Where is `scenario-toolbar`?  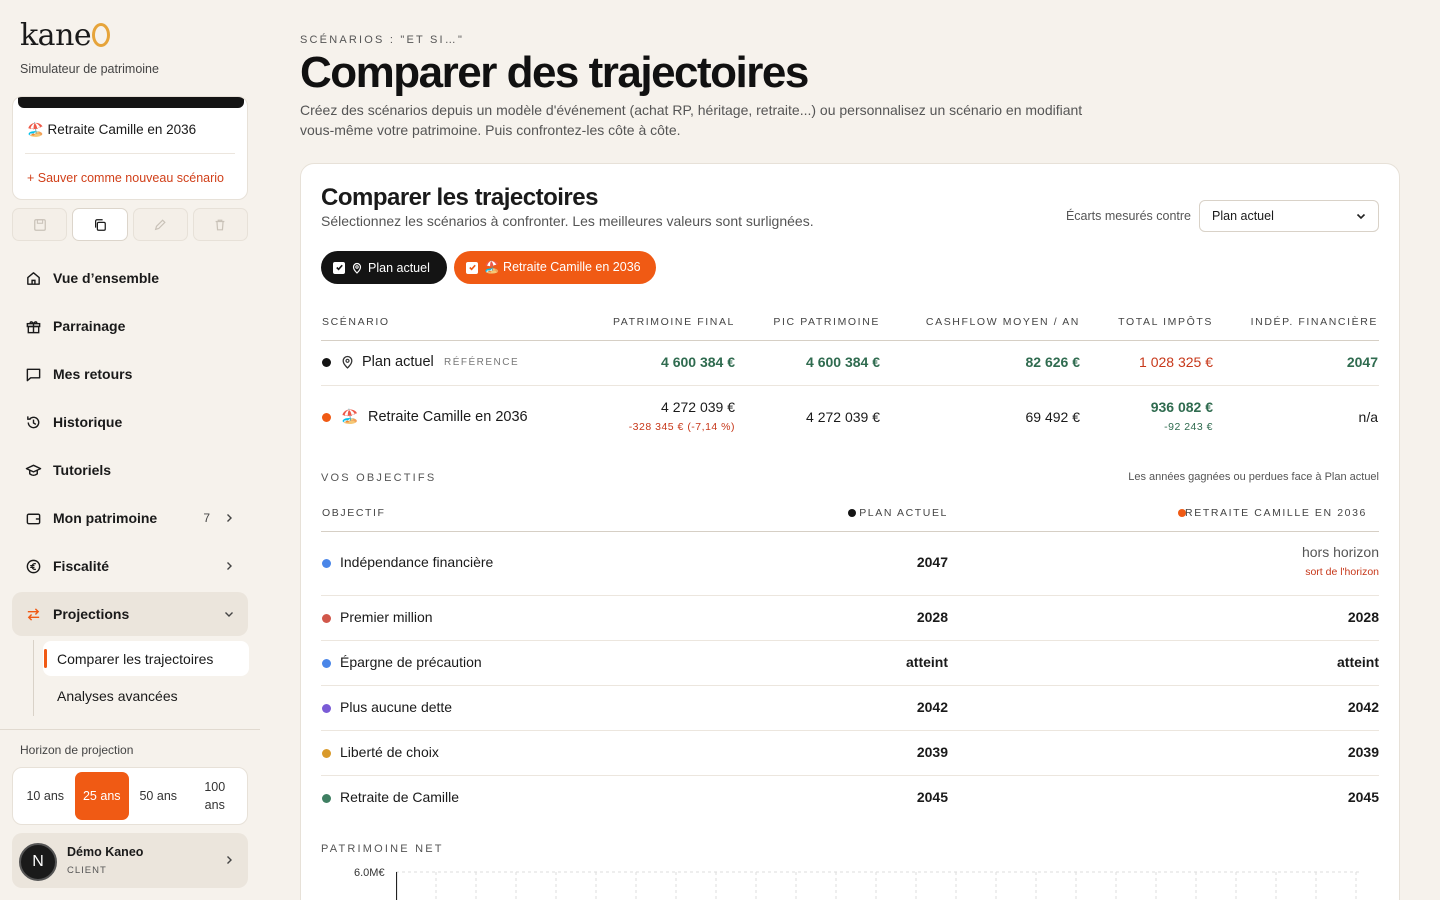 scenario-toolbar is located at coordinates (130, 224).